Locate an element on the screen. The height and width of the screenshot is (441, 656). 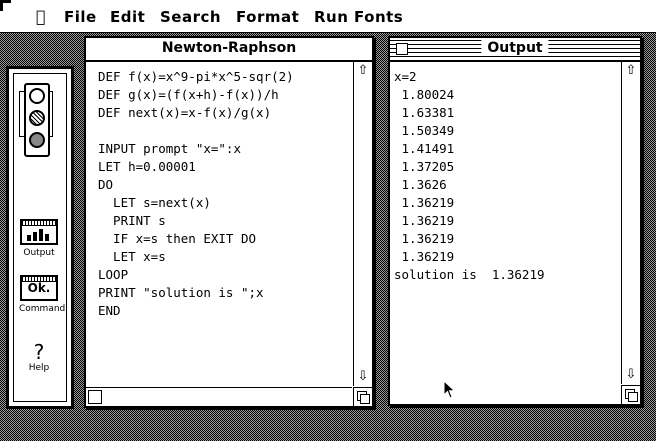
code-line: INPUT prompt "x=":x is located at coordinates (169, 148).